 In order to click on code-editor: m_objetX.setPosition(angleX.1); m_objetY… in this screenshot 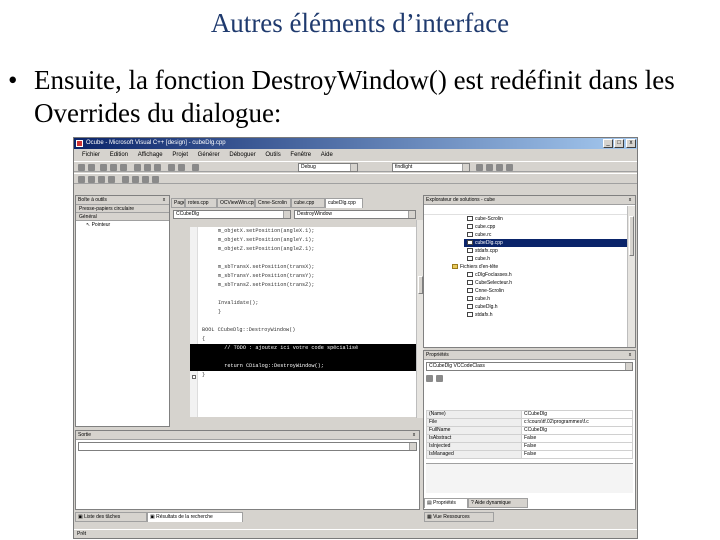, I will do `click(303, 322)`.